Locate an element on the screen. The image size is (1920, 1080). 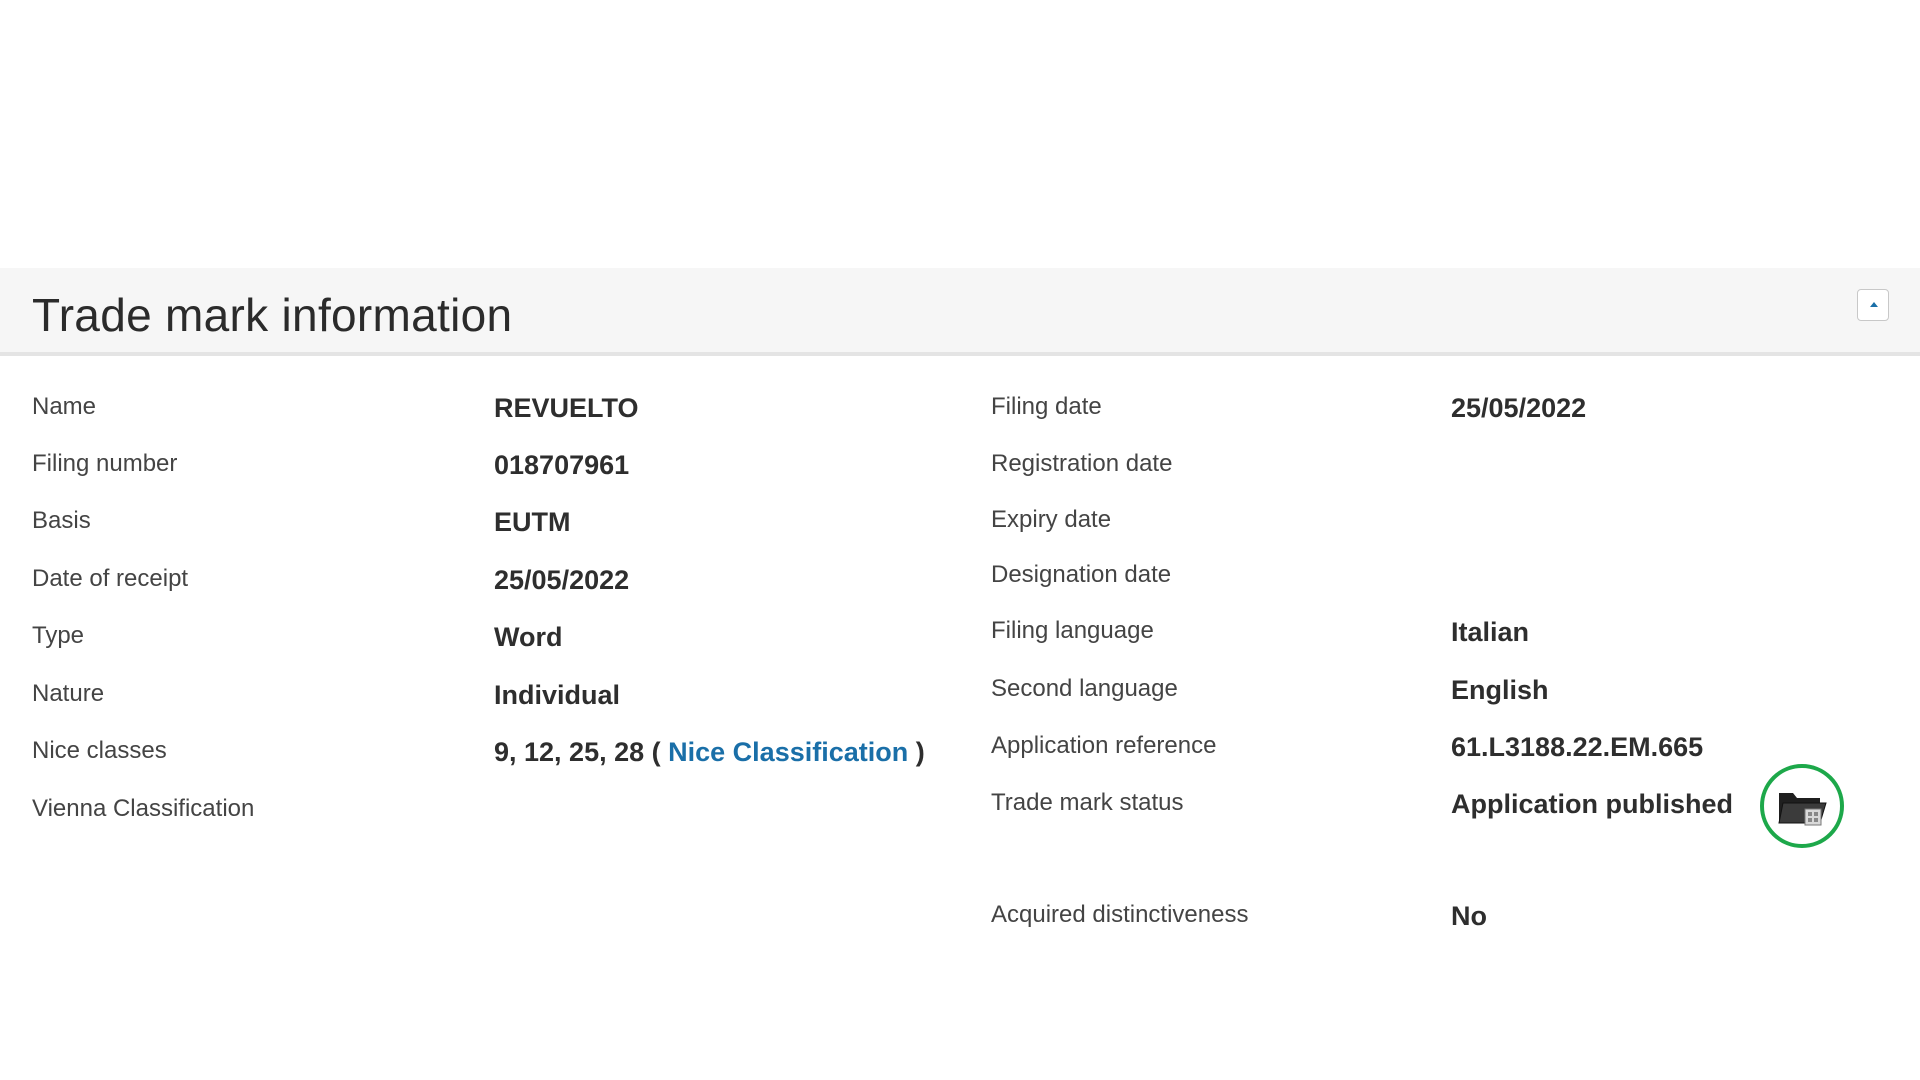
designation-date-label: Designation date is located at coordinates (1081, 574).